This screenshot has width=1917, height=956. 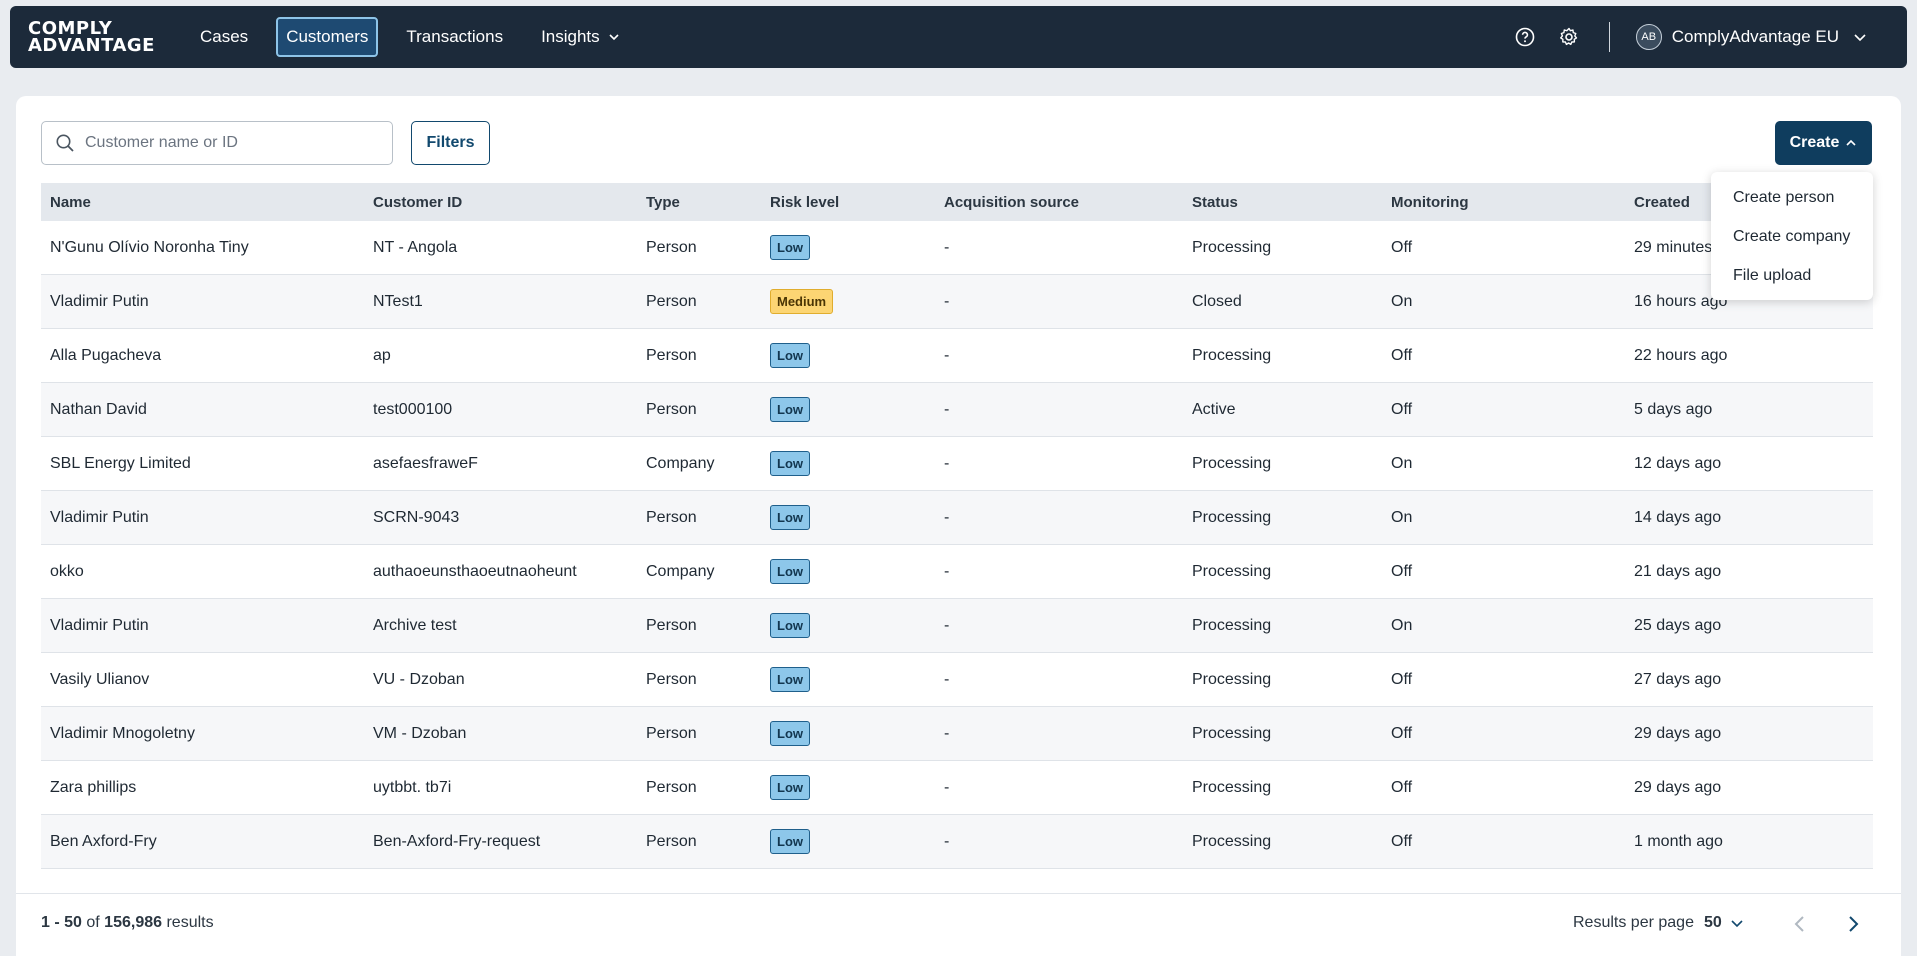 What do you see at coordinates (1609, 37) in the screenshot?
I see `header-divider` at bounding box center [1609, 37].